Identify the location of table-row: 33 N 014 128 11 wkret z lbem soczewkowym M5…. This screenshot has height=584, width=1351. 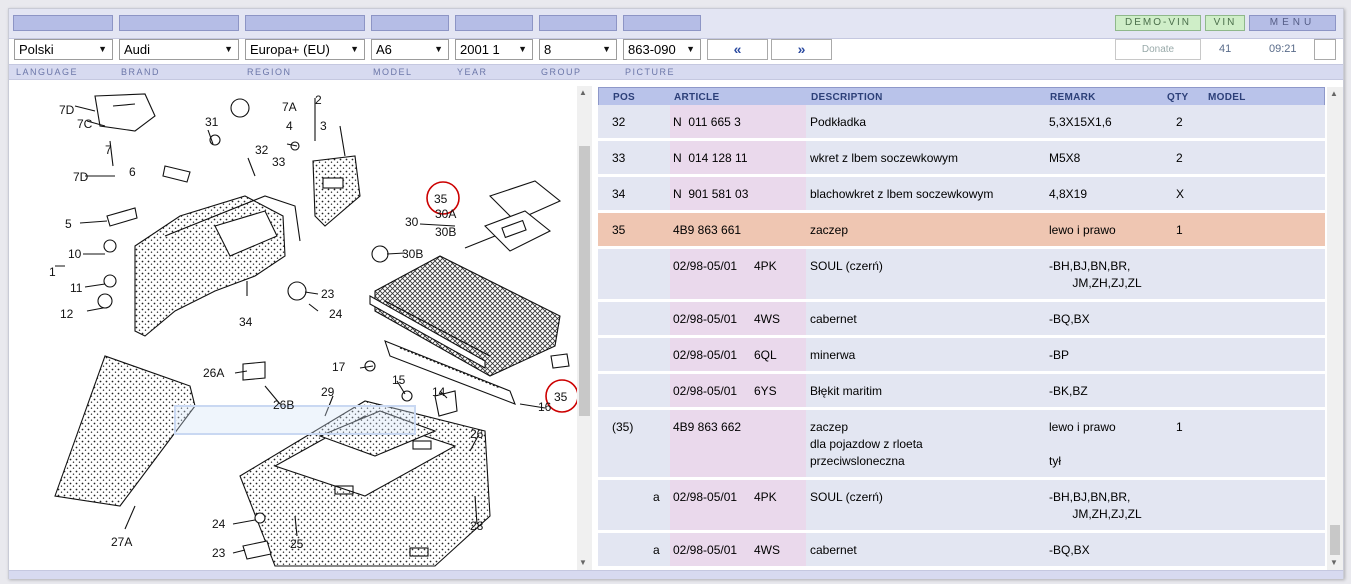
(961, 159).